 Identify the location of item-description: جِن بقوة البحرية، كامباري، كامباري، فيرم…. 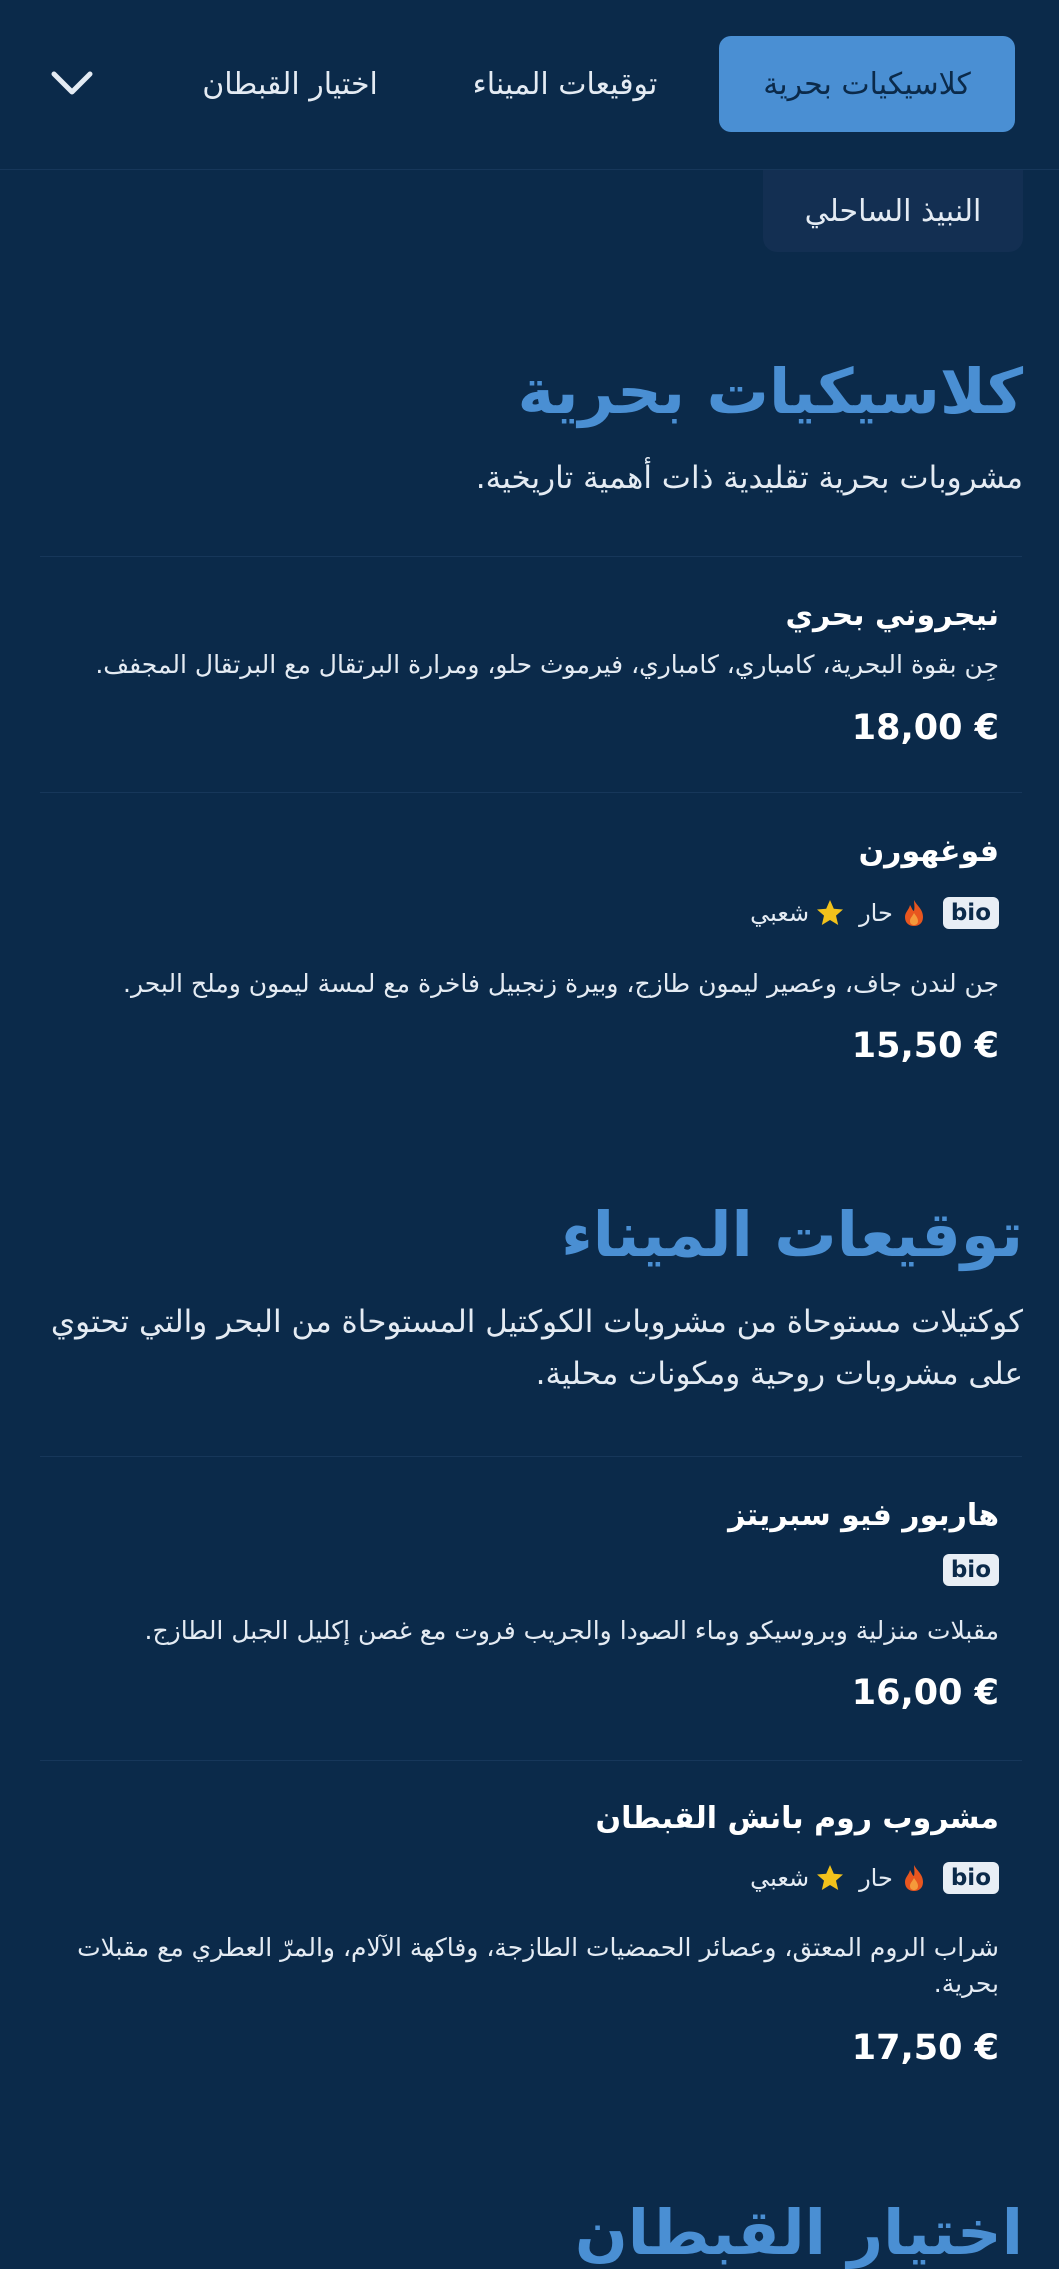
(547, 664).